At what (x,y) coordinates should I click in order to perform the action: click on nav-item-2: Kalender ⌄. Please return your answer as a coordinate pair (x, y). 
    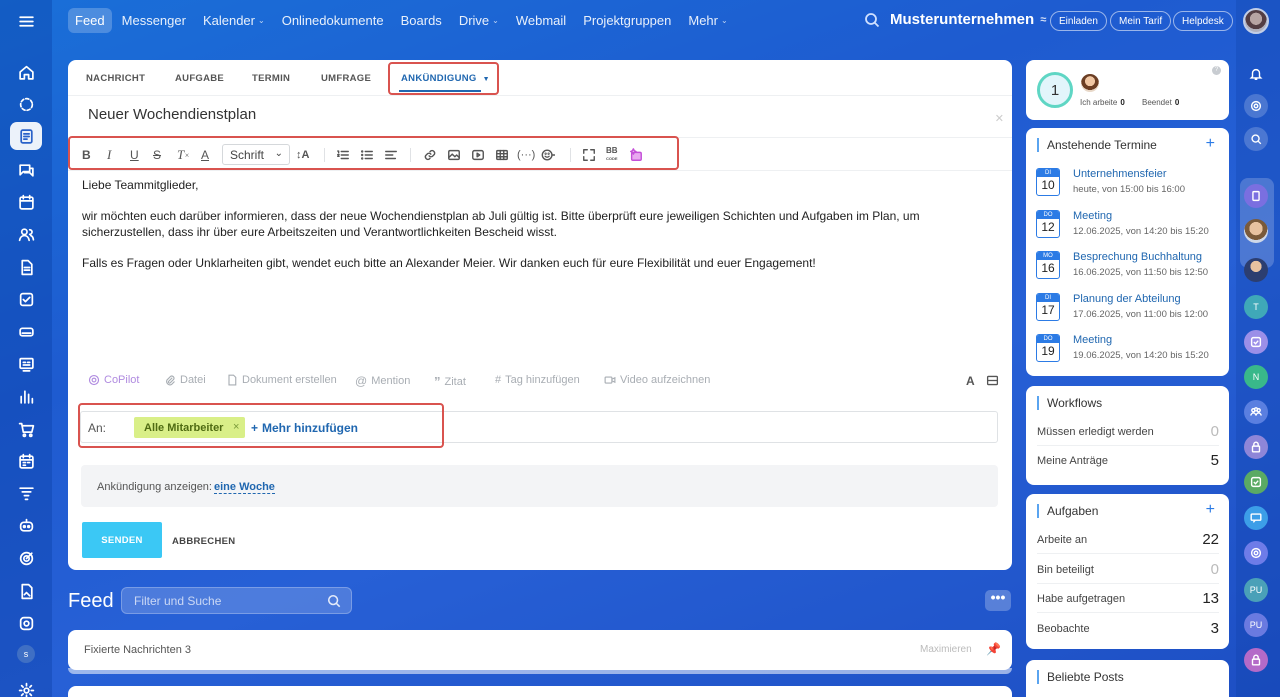
    Looking at the image, I should click on (234, 20).